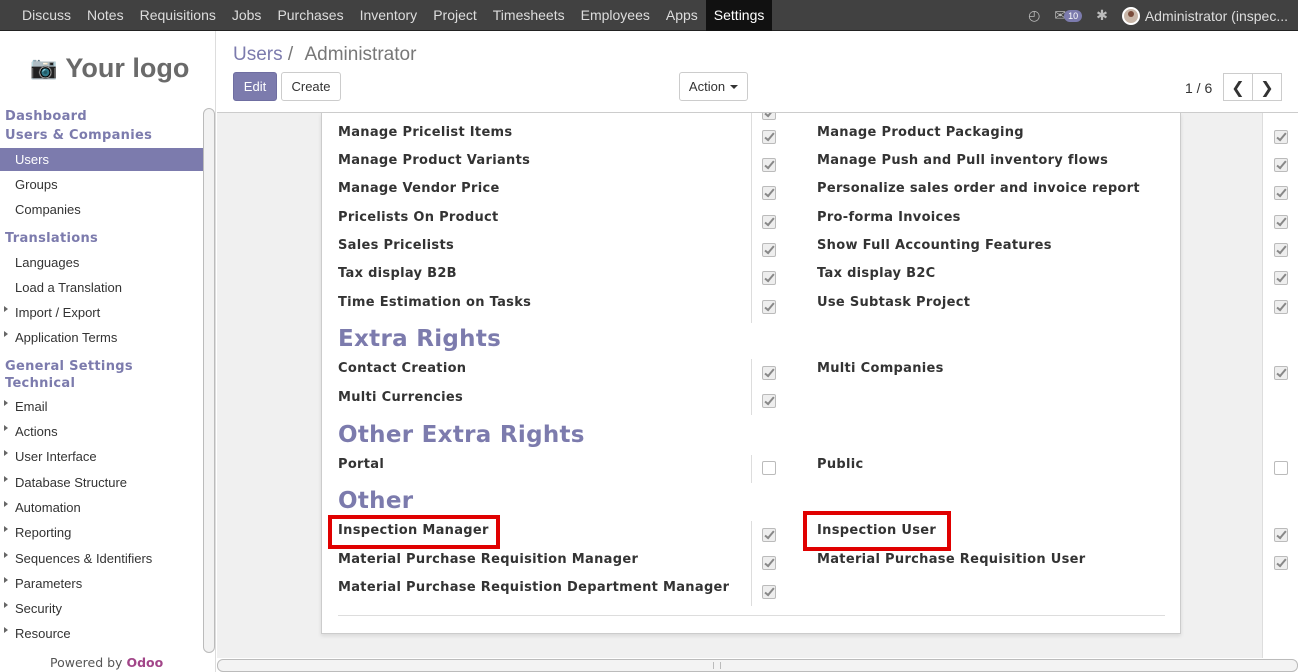 The image size is (1298, 672). What do you see at coordinates (739, 15) in the screenshot?
I see `menu-settings: Settings` at bounding box center [739, 15].